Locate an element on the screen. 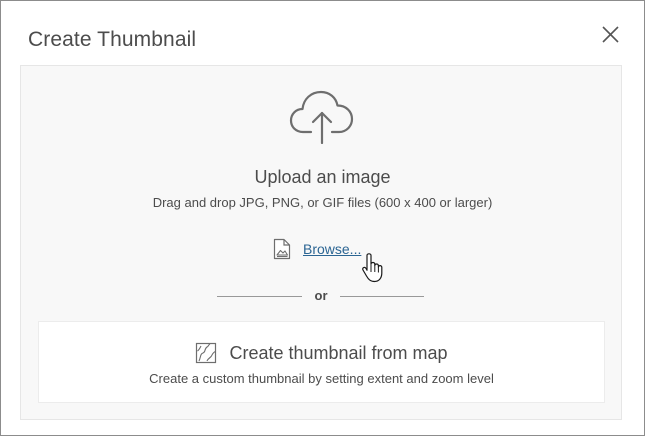 This screenshot has height=436, width=645. divider-line-left is located at coordinates (259, 296).